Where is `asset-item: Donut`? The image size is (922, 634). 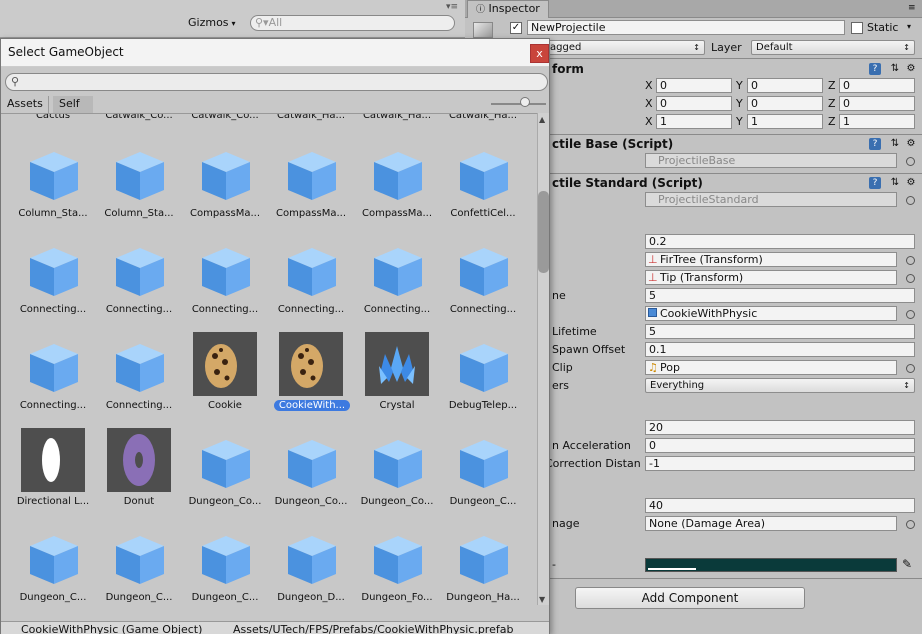 asset-item: Donut is located at coordinates (139, 476).